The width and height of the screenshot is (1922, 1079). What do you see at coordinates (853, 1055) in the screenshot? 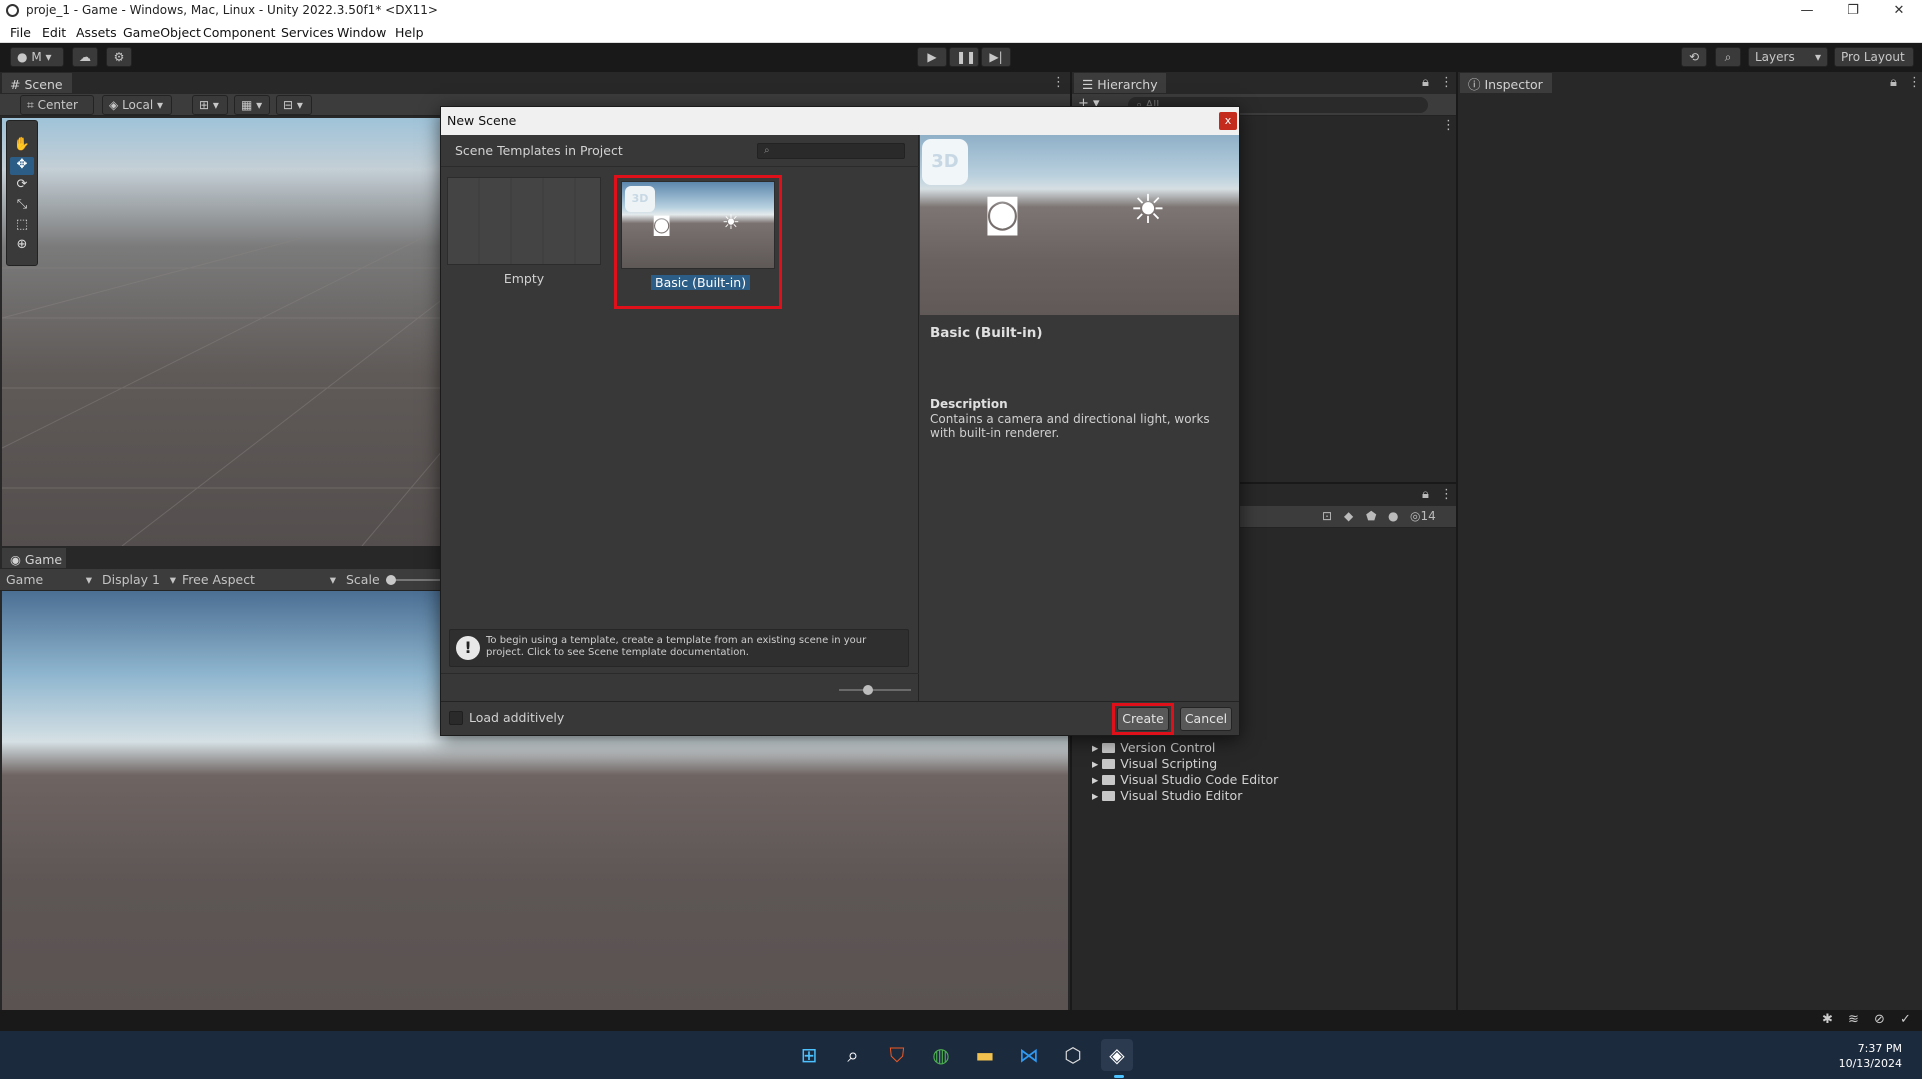
I see `search-icon: ⌕` at bounding box center [853, 1055].